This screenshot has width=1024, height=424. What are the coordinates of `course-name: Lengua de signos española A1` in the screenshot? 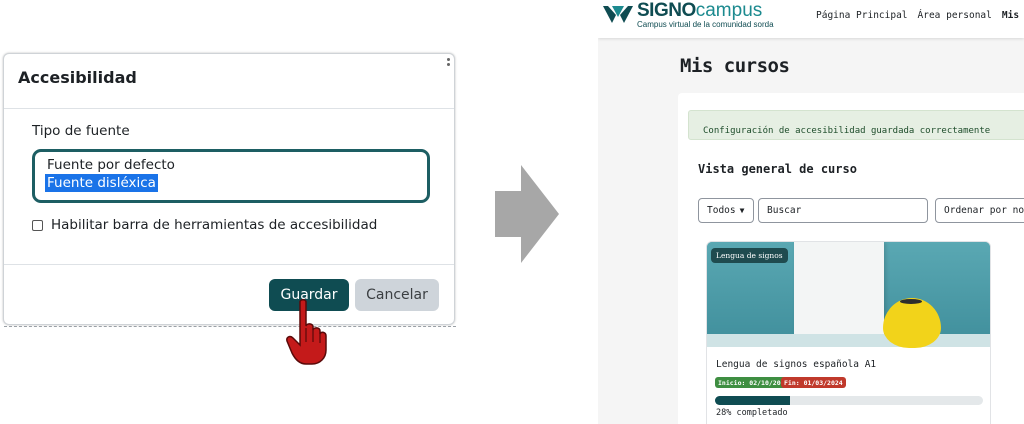 It's located at (796, 364).